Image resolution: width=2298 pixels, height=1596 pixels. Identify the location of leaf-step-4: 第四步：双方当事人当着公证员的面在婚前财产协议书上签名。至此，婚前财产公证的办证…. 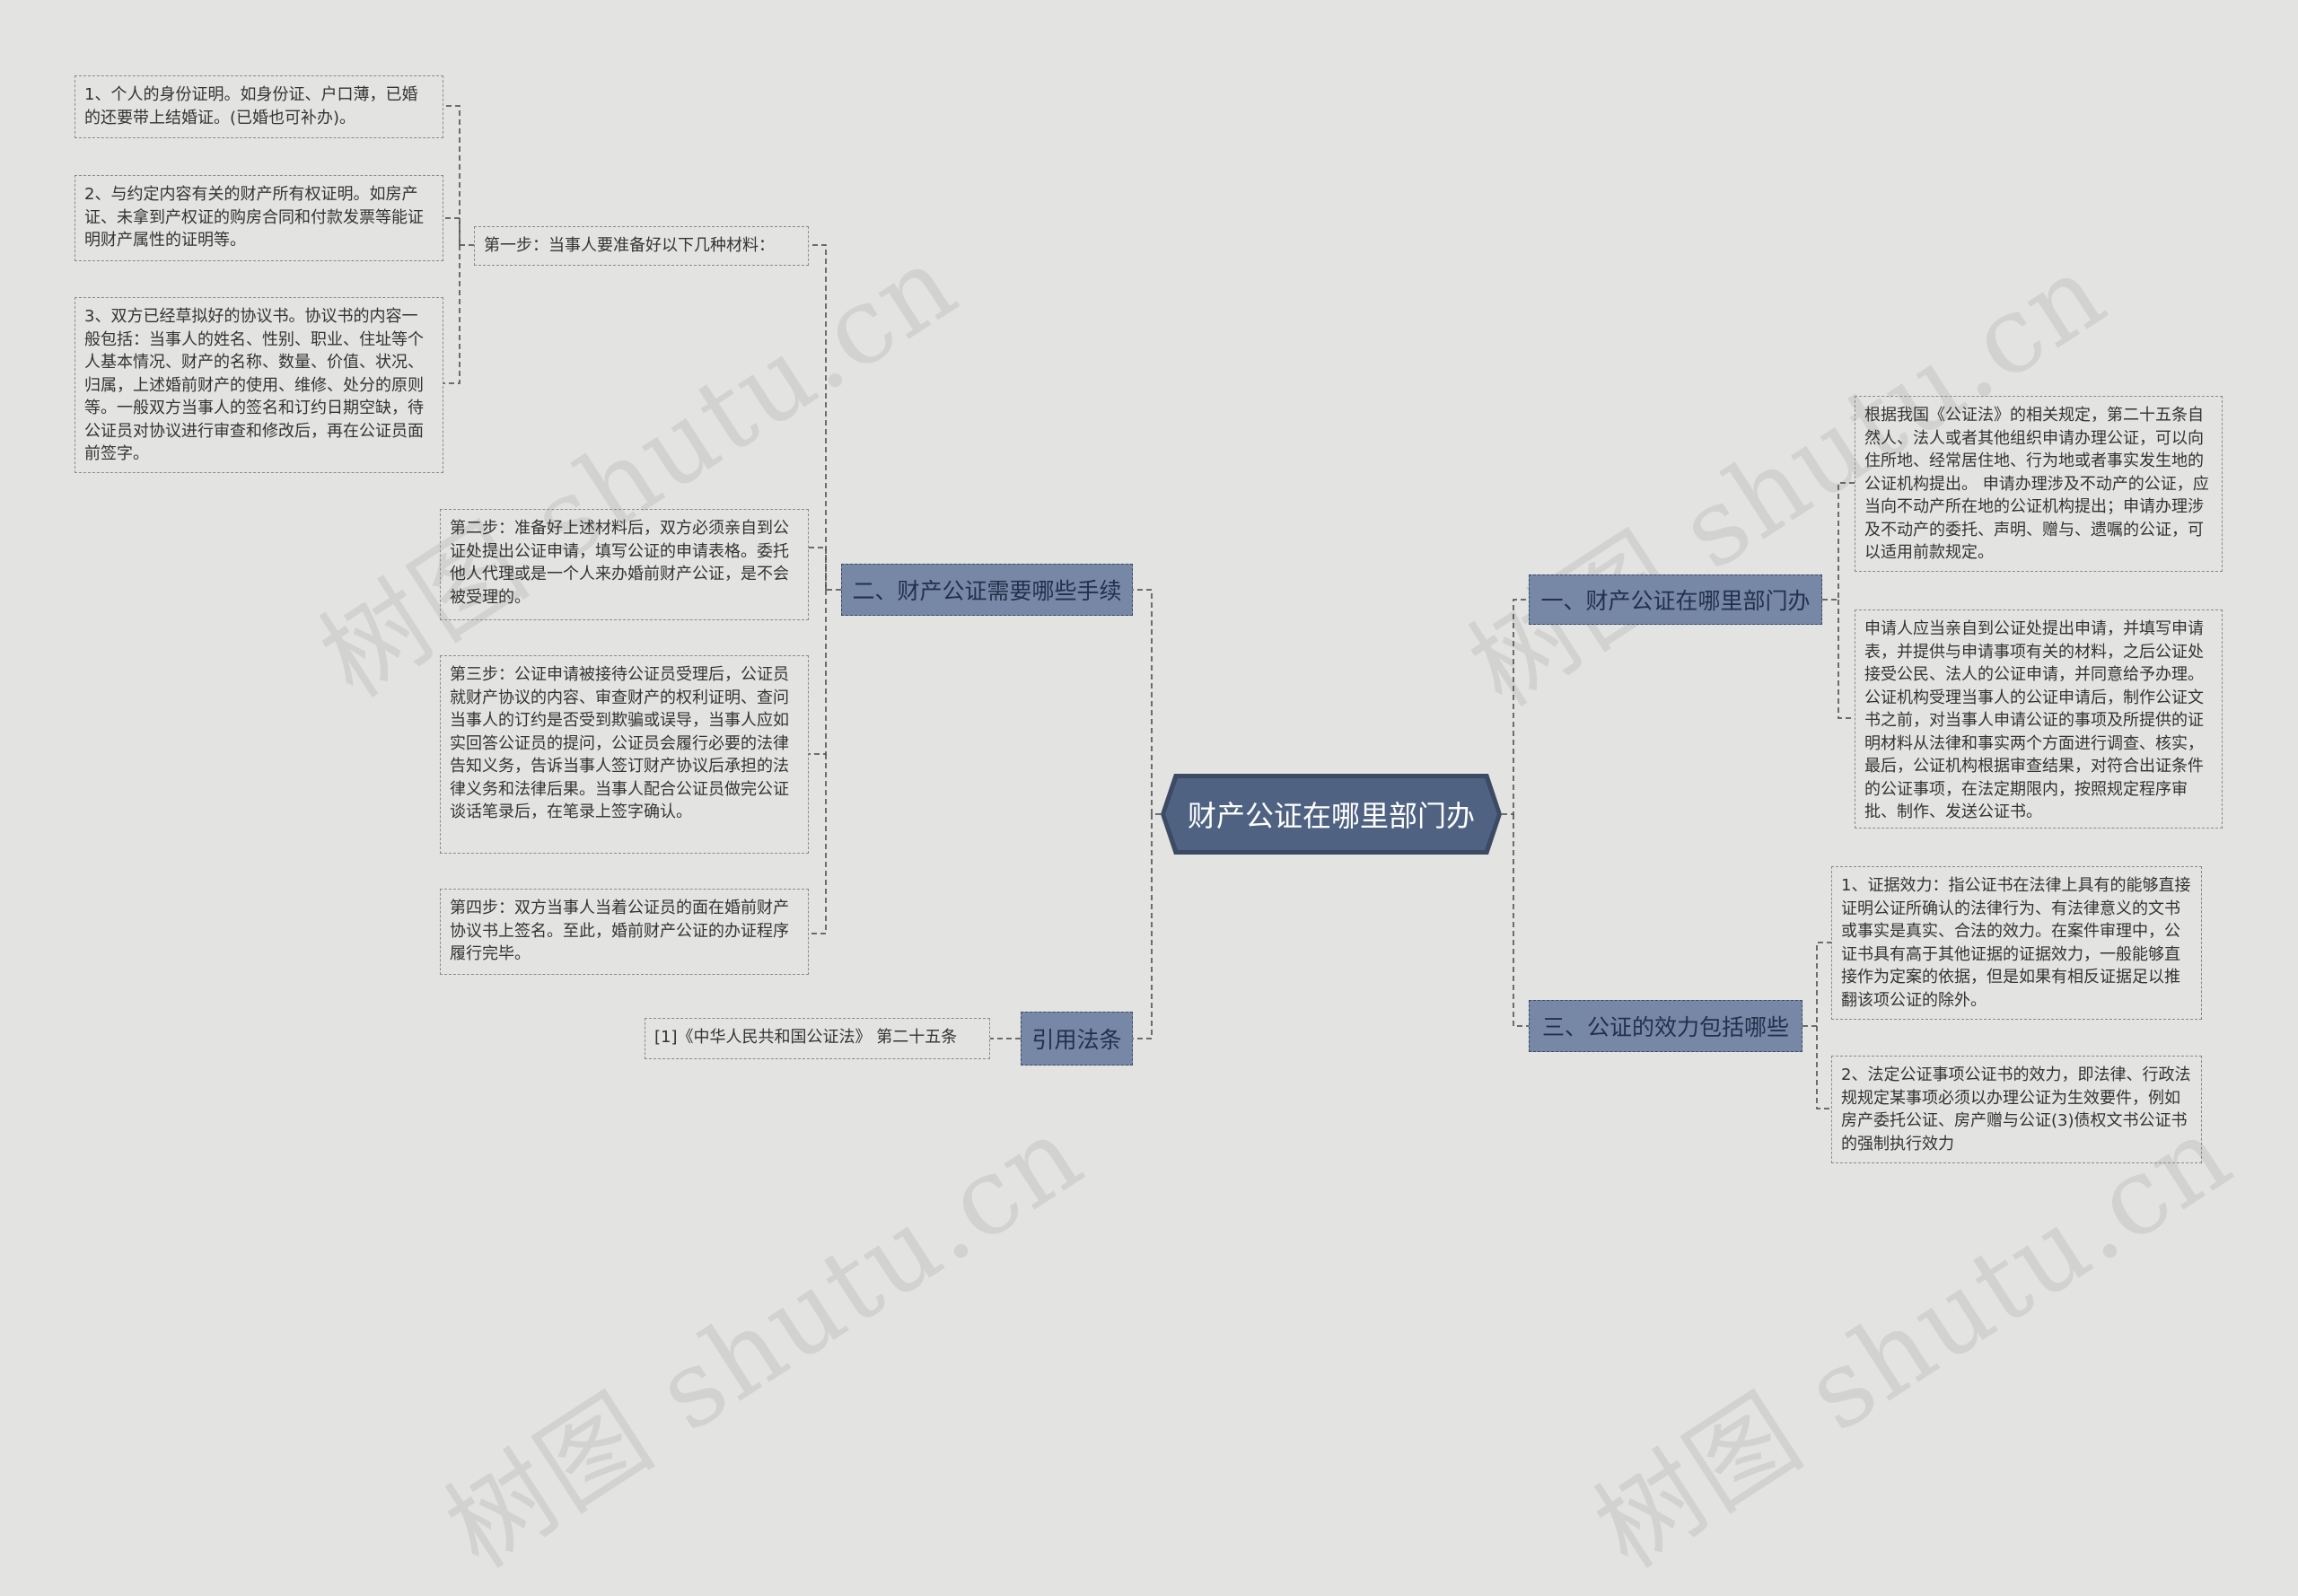
(624, 932).